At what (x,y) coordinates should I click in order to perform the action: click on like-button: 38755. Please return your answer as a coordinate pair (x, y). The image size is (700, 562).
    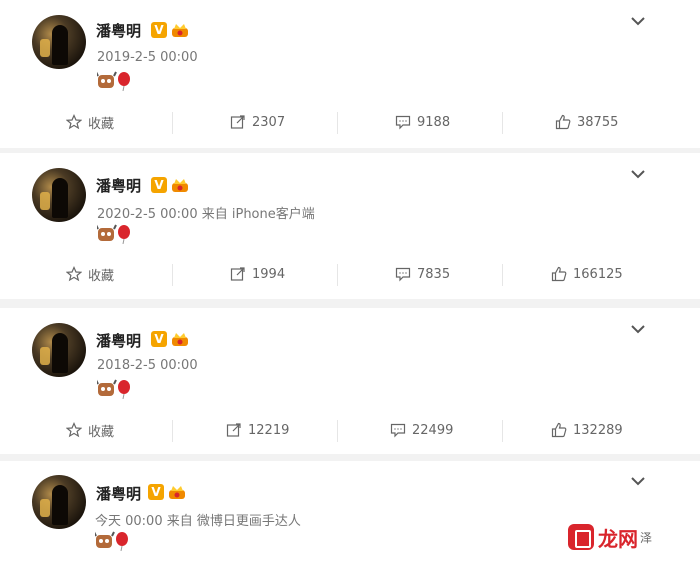
    Looking at the image, I should click on (586, 122).